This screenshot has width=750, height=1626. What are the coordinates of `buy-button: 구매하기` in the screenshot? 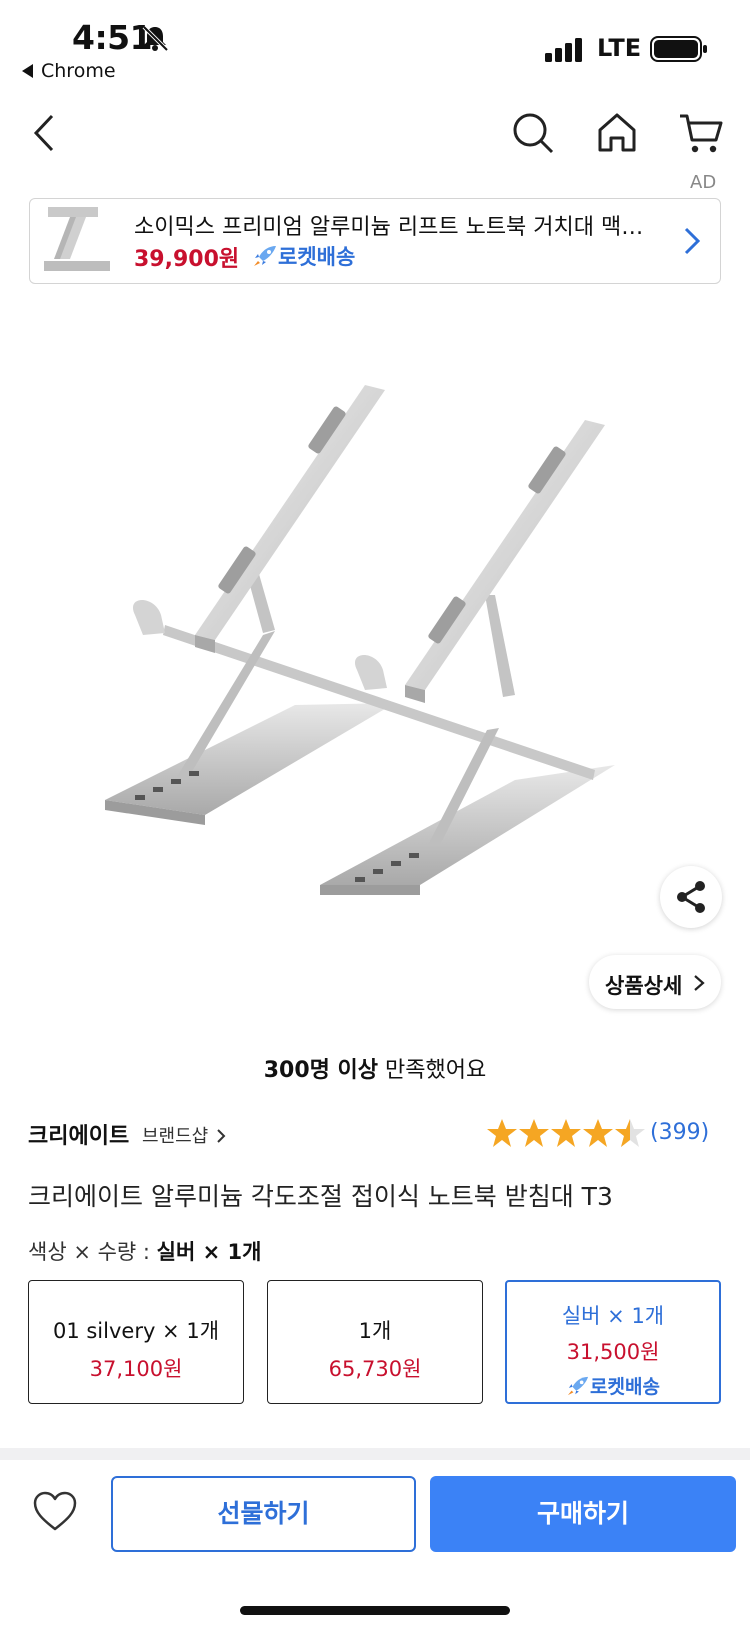 It's located at (583, 1514).